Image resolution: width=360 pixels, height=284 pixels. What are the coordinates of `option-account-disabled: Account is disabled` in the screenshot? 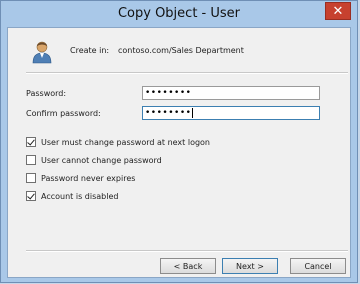 It's located at (72, 196).